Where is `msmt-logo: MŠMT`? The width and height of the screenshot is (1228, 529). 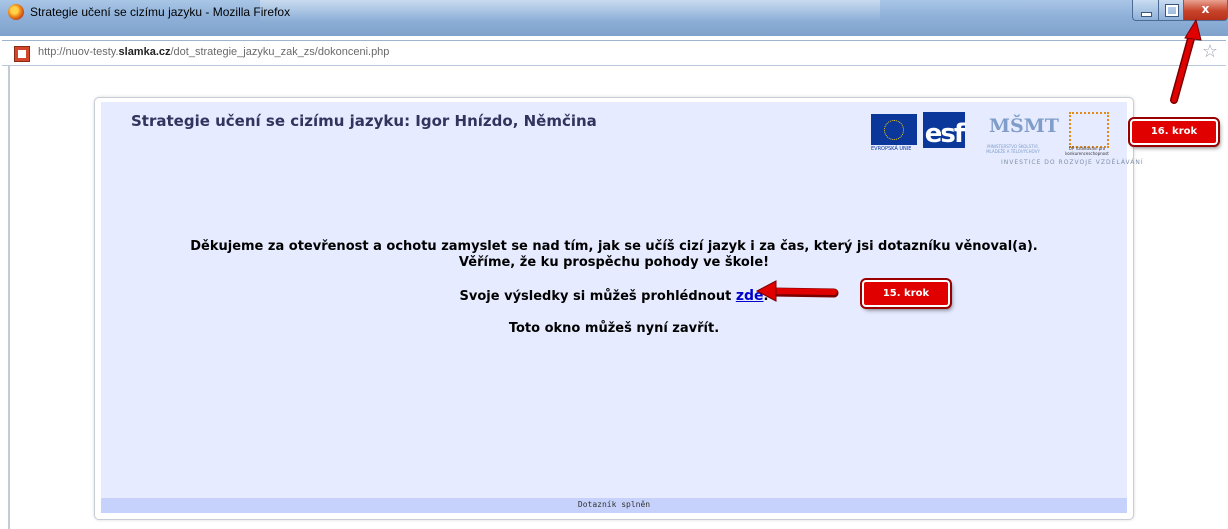
msmt-logo: MŠMT is located at coordinates (1024, 126).